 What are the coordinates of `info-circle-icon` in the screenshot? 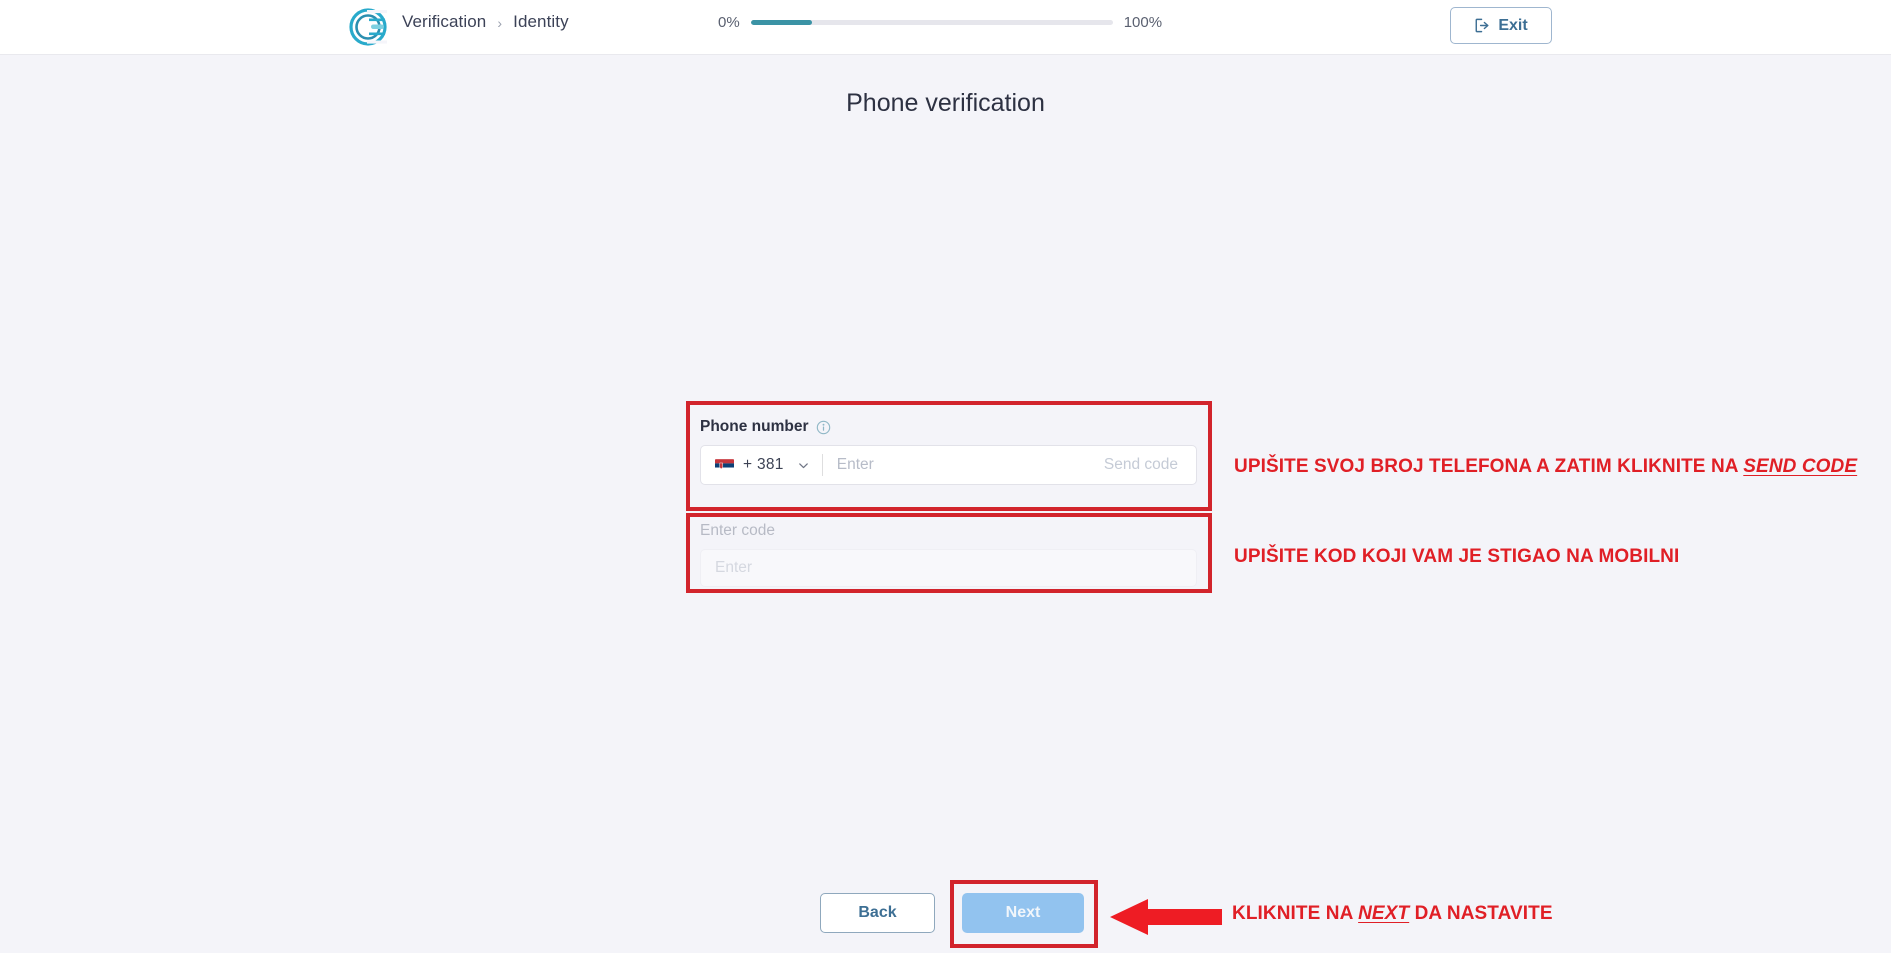 It's located at (823, 427).